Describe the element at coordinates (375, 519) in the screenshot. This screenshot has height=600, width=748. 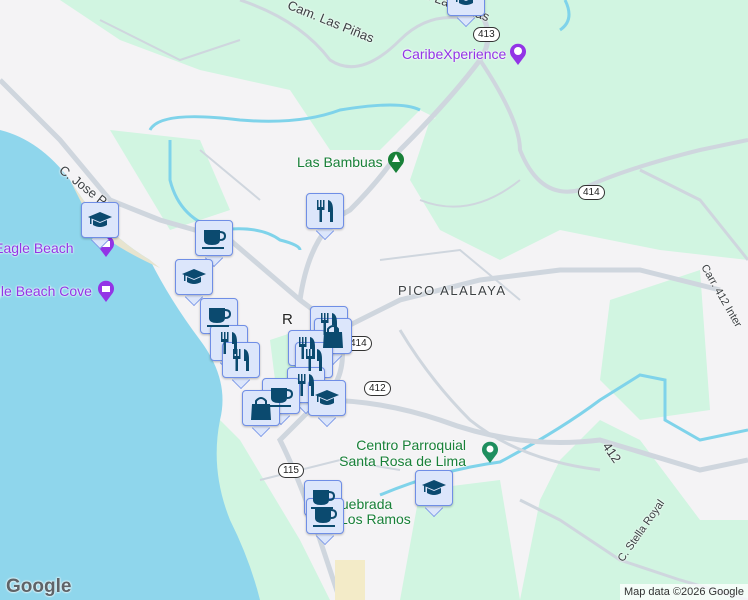
I see `place-label: Los Ramos` at that location.